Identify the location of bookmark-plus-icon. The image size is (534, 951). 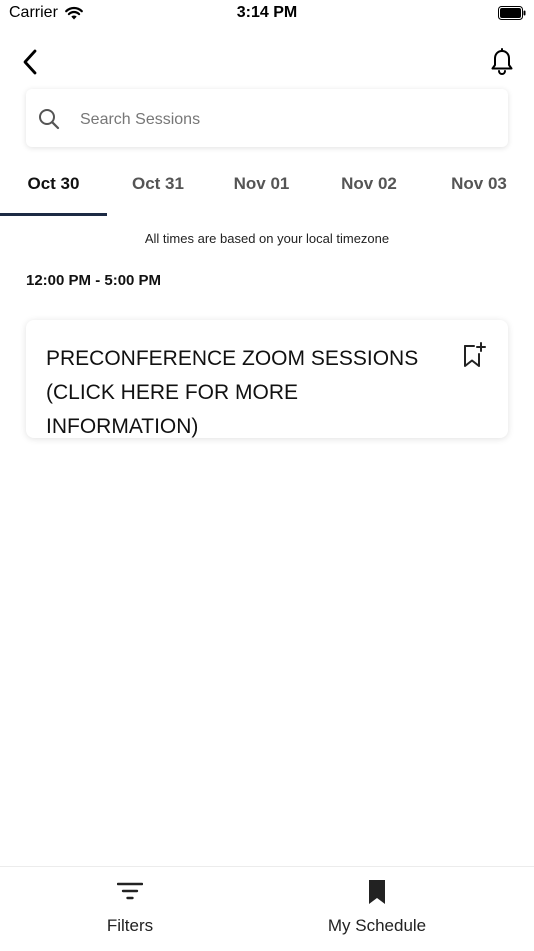
(474, 355).